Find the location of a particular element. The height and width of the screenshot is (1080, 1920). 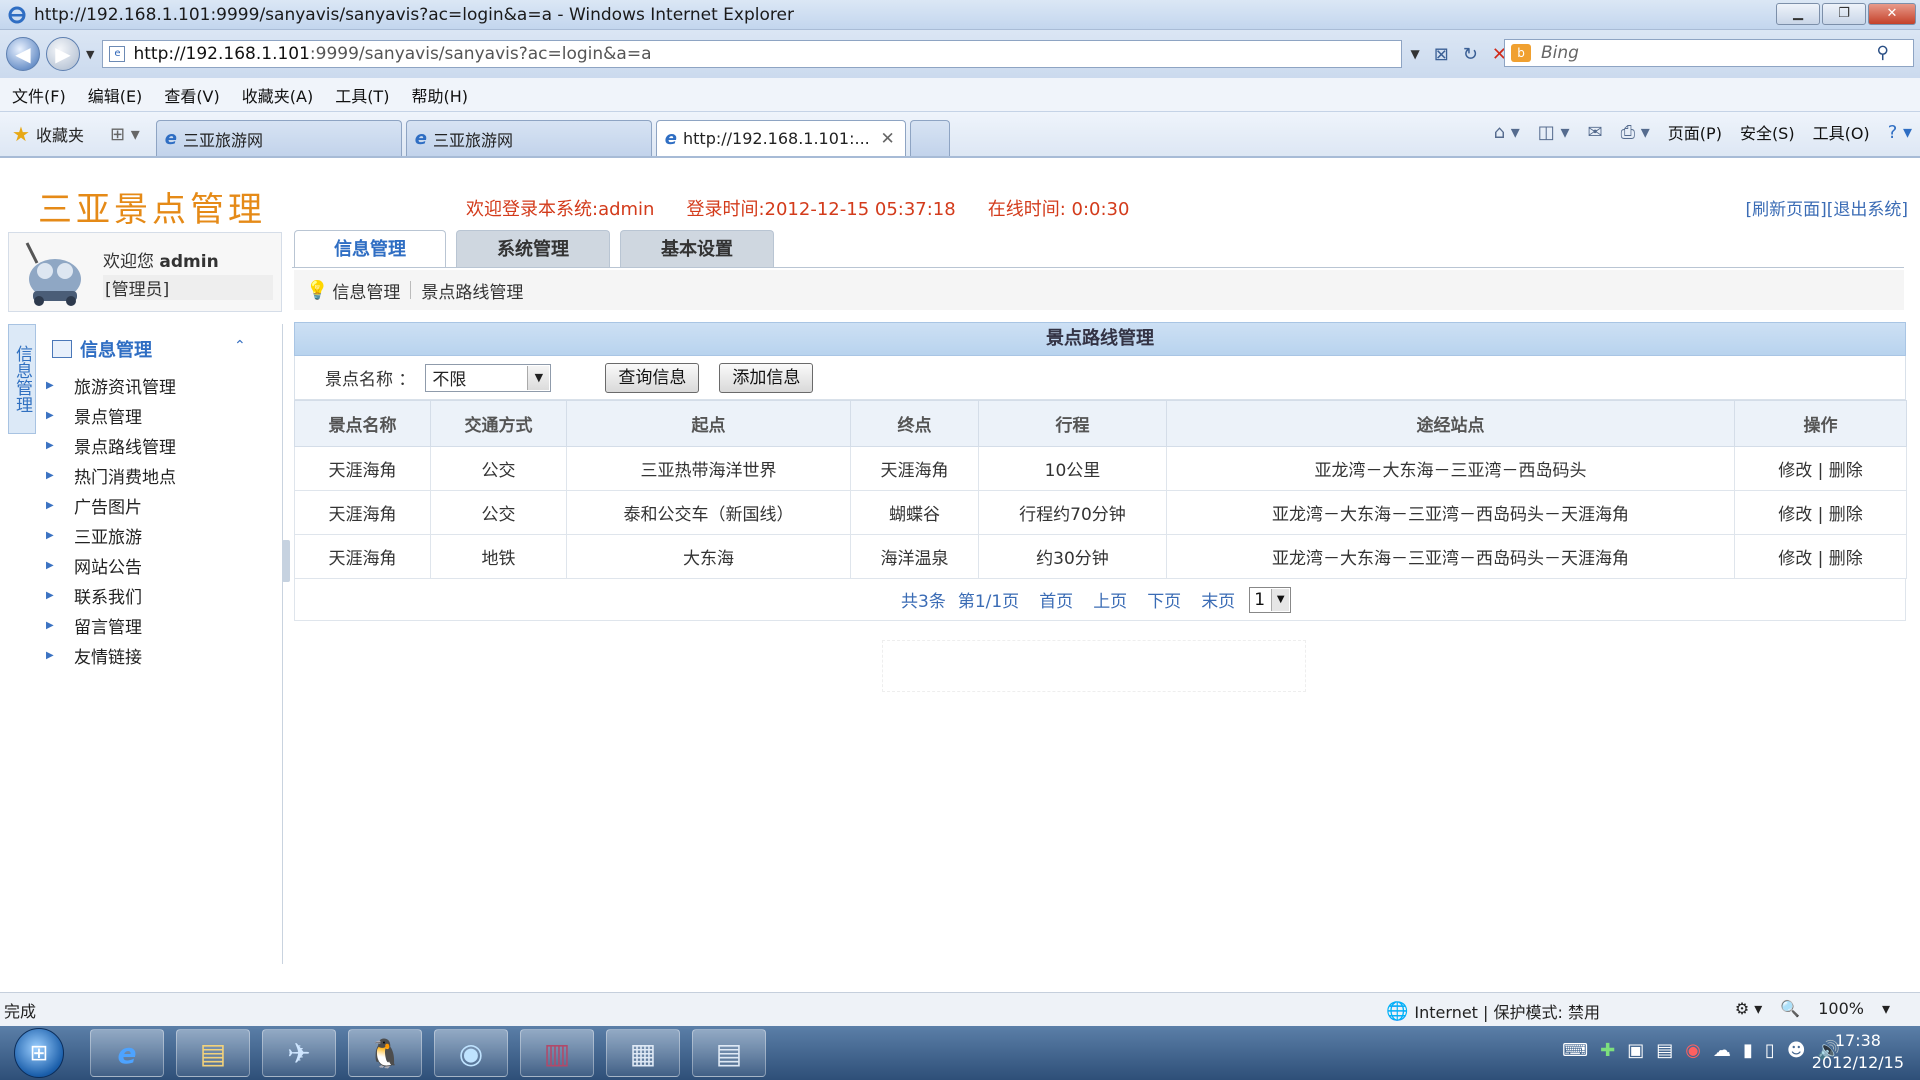

safety-menu: 安全(S) is located at coordinates (1767, 132).